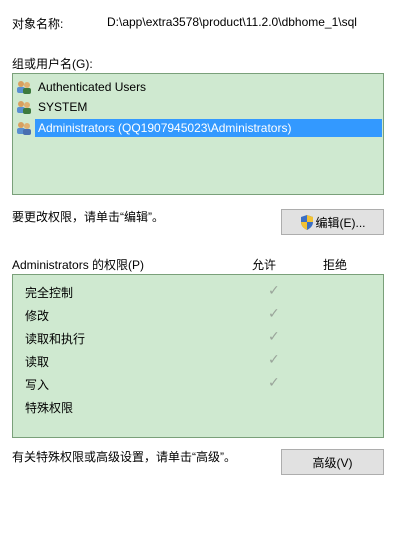 This screenshot has width=397, height=533. What do you see at coordinates (49, 293) in the screenshot?
I see `permission-name: 完全控制` at bounding box center [49, 293].